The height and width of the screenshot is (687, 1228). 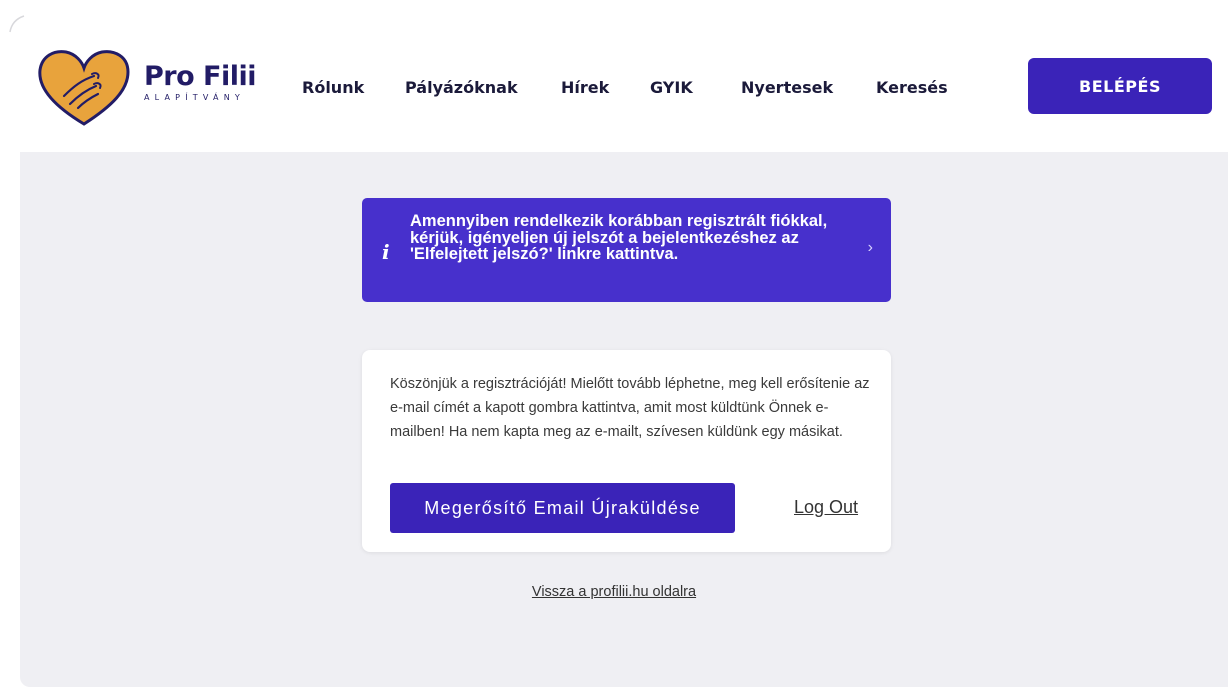 What do you see at coordinates (870, 247) in the screenshot?
I see `chevron-right-icon: ›` at bounding box center [870, 247].